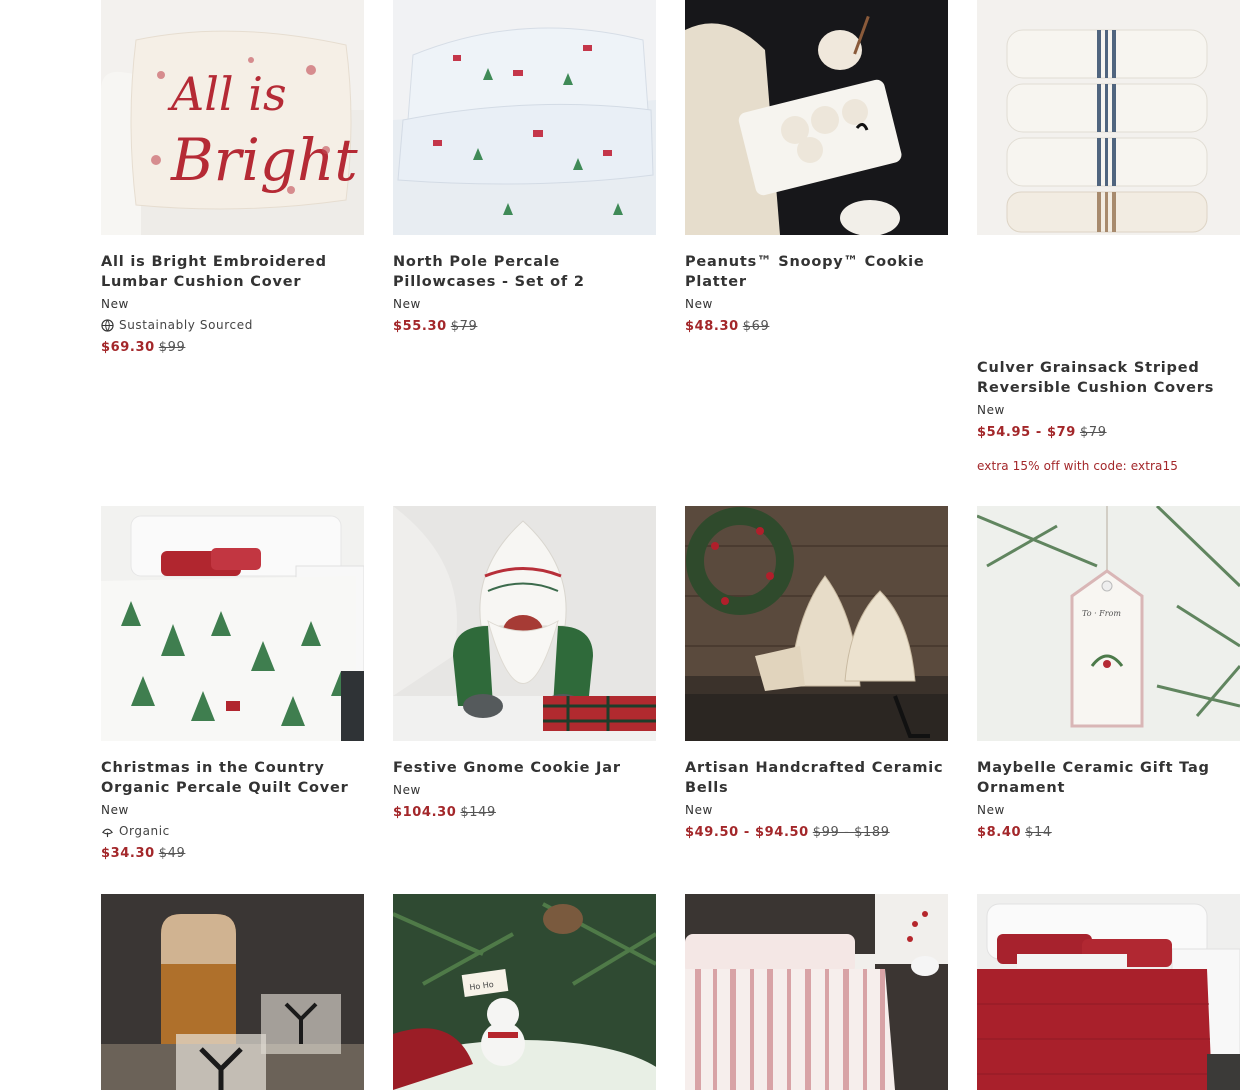 Image resolution: width=1250 pixels, height=1090 pixels. I want to click on svg-text: All is, so click(227, 94).